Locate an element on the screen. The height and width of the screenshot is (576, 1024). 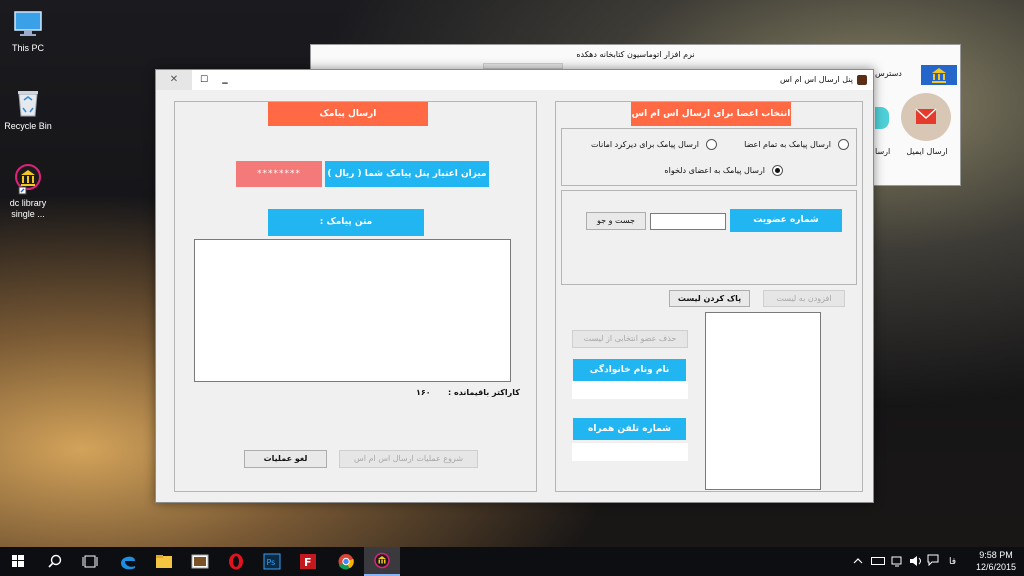
svg-text: F is located at coordinates (308, 562).